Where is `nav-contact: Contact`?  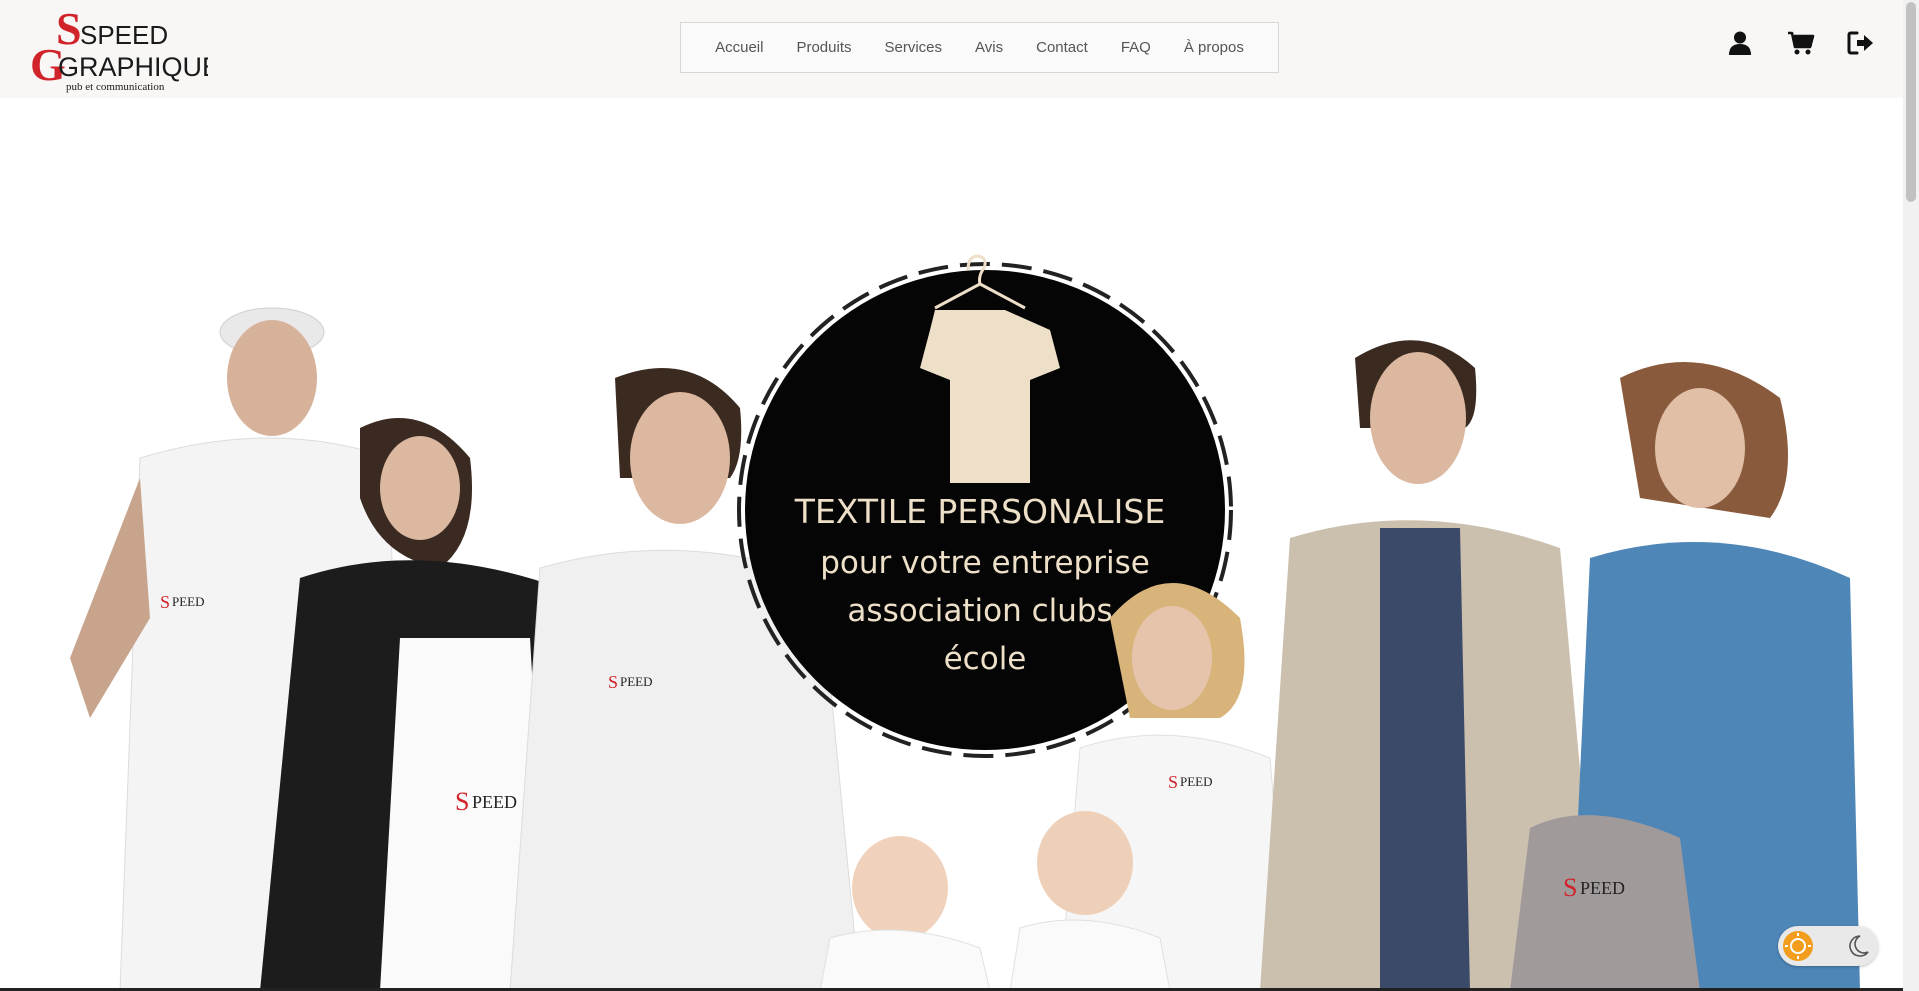 nav-contact: Contact is located at coordinates (1062, 47).